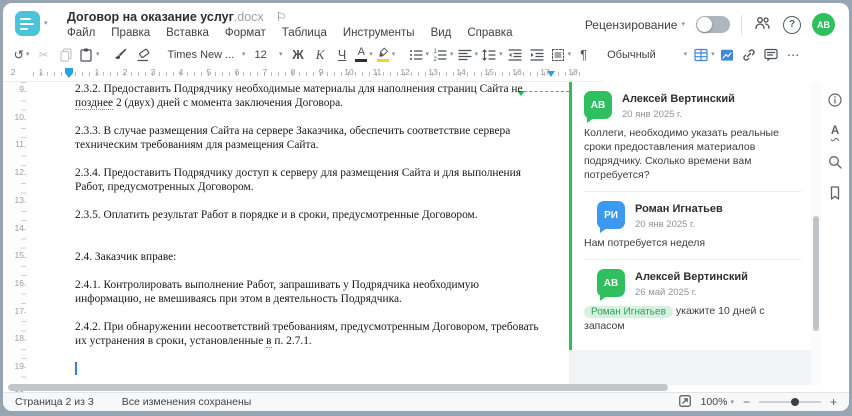 This screenshot has width=852, height=416. Describe the element at coordinates (762, 24) in the screenshot. I see `collaborators-icon` at that location.